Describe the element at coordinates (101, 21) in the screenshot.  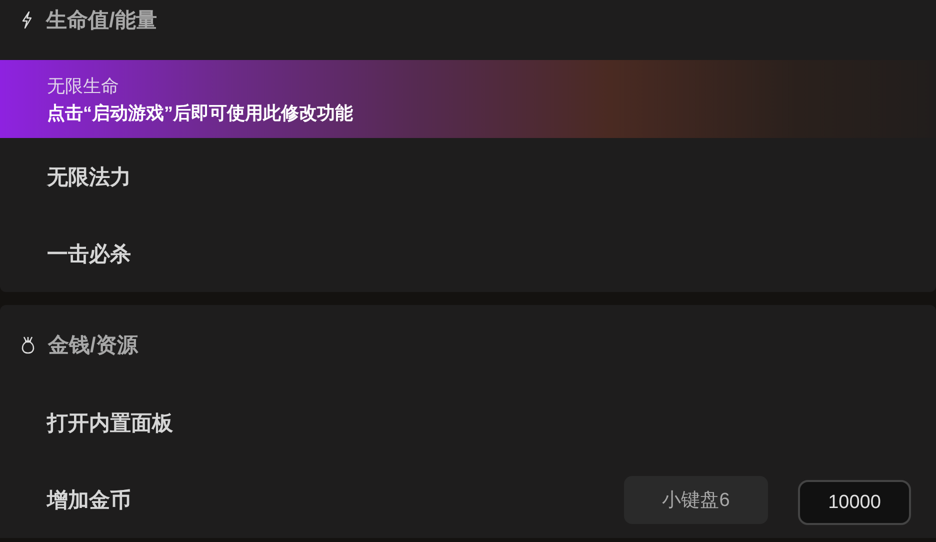
I see `section-title: 生命值/能量` at that location.